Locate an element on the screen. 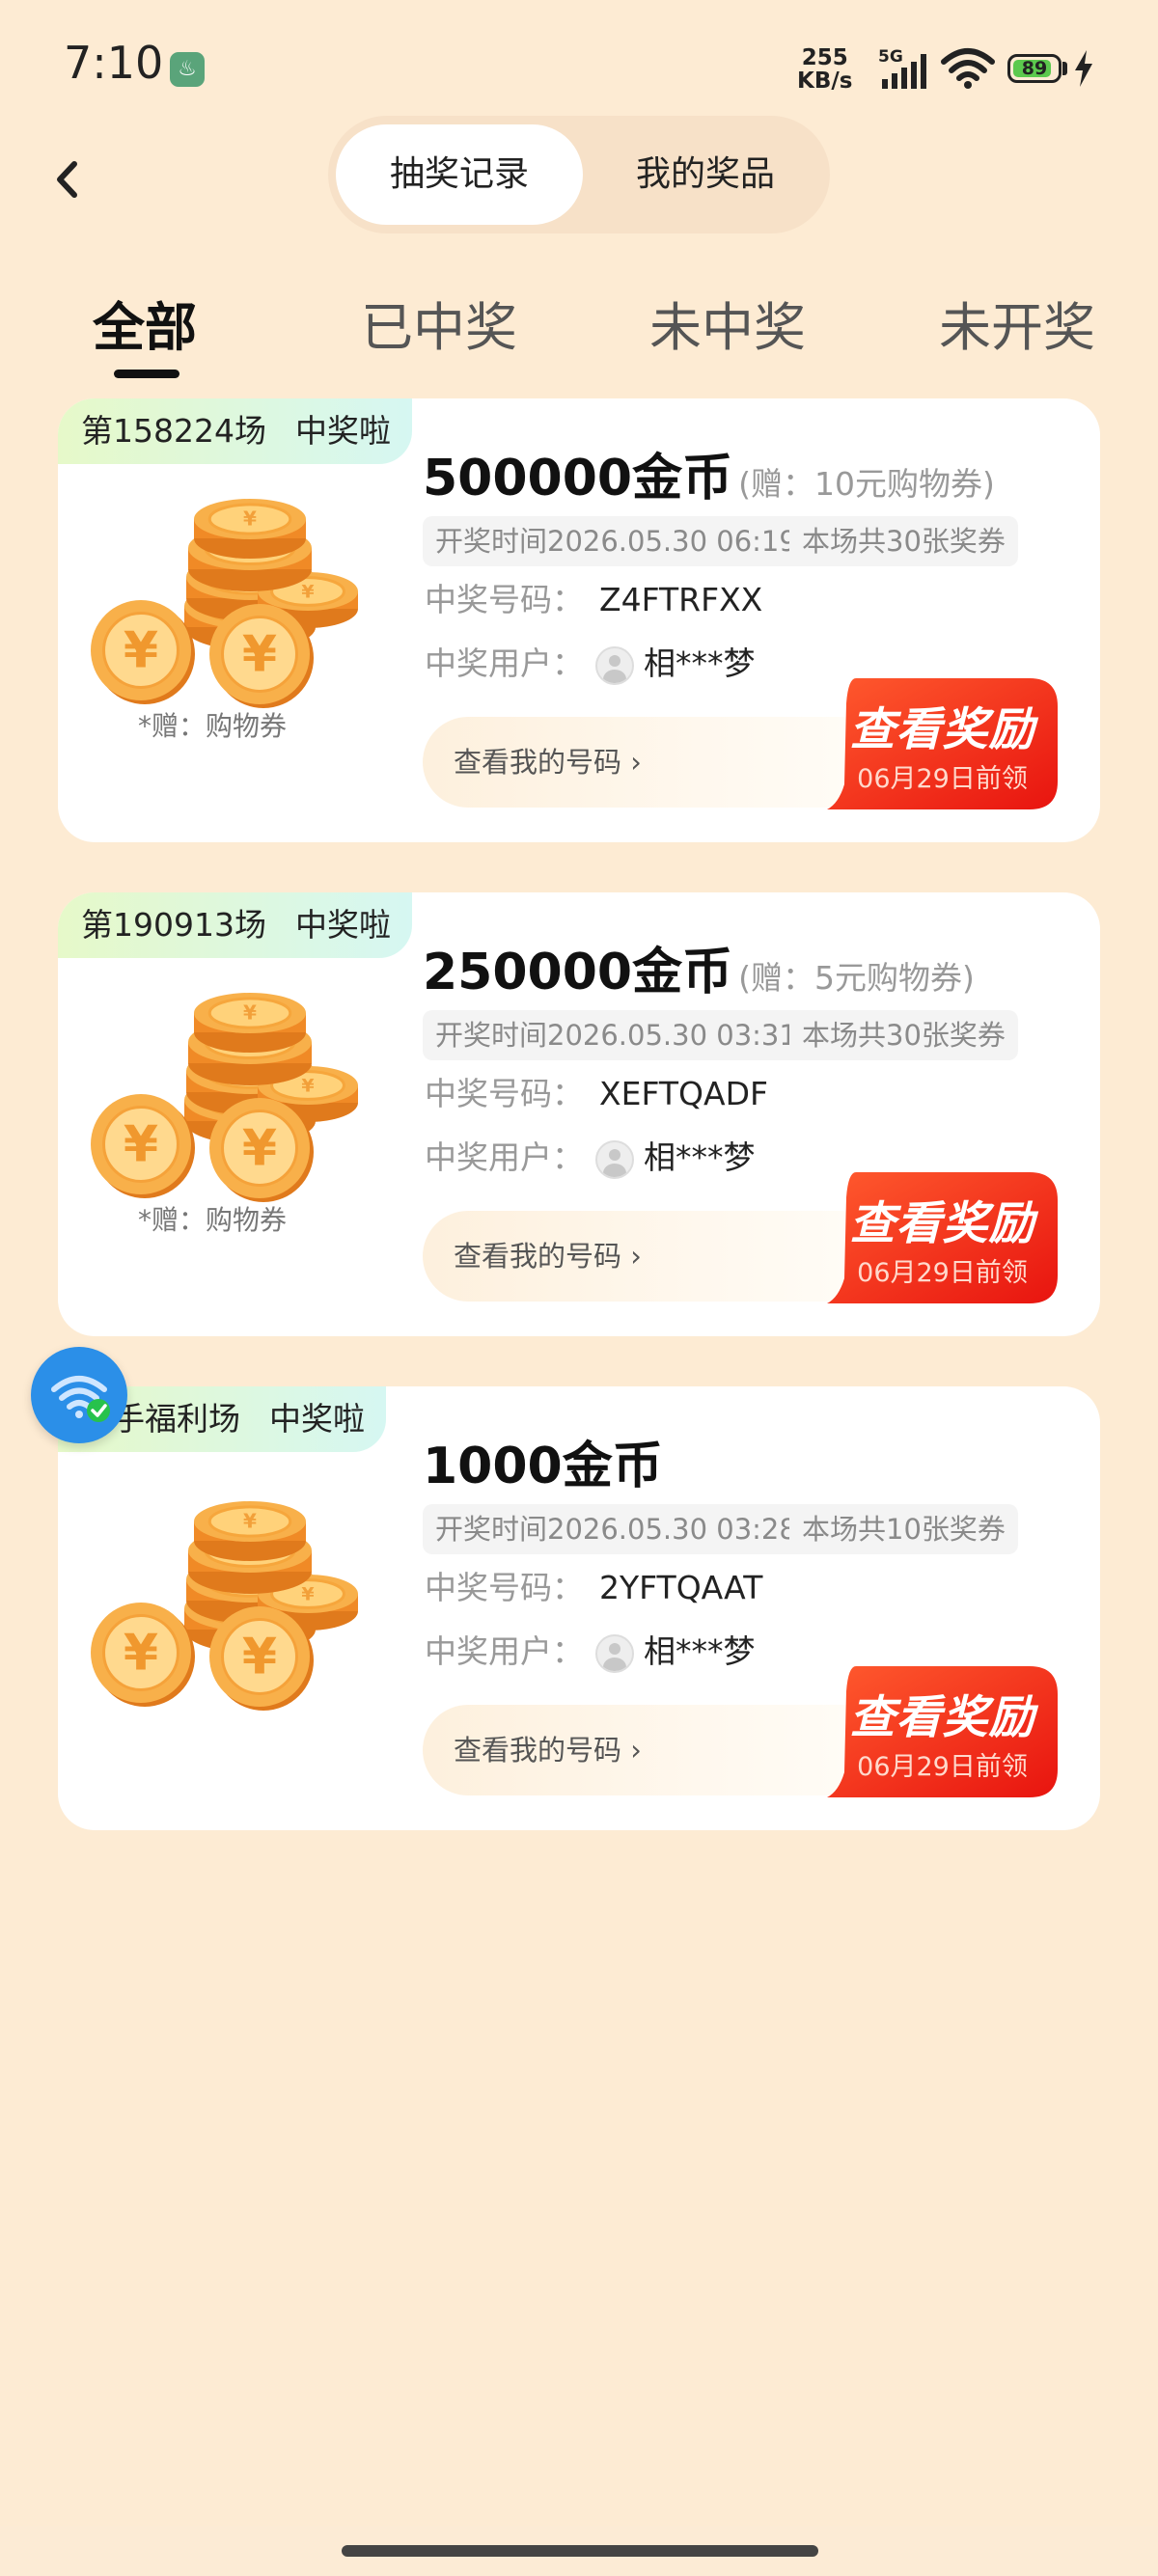 Image resolution: width=1158 pixels, height=2576 pixels. prize-line: 500000金币 (赠：10元购物券) is located at coordinates (709, 473).